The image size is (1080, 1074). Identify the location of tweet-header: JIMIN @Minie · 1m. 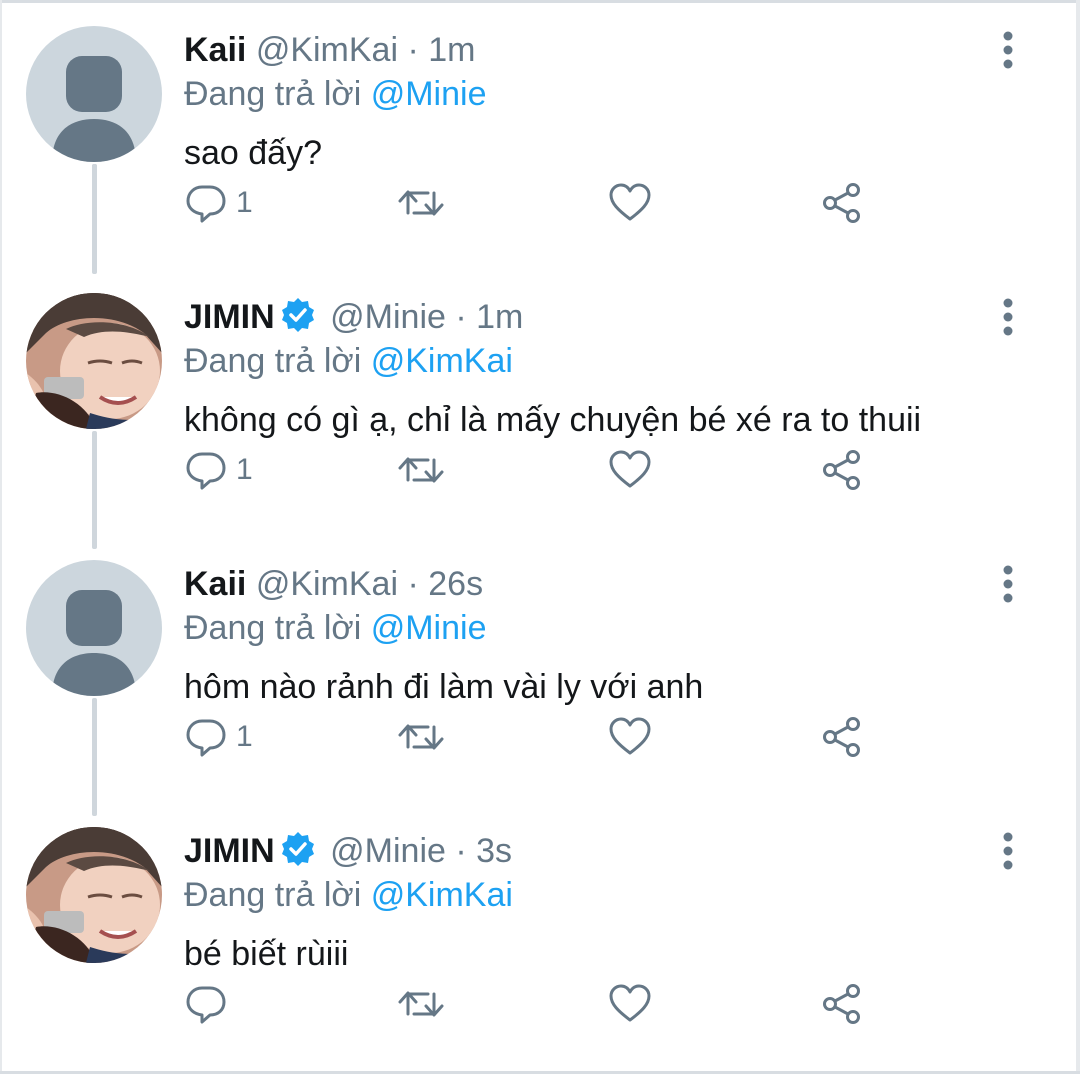
(353, 317).